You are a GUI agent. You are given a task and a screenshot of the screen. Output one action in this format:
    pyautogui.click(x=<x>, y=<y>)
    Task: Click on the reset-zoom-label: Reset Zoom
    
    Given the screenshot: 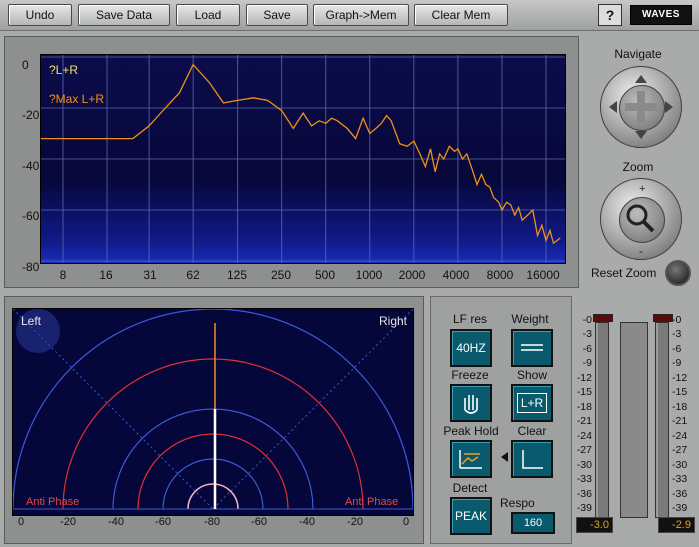 What is the action you would take?
    pyautogui.click(x=624, y=273)
    